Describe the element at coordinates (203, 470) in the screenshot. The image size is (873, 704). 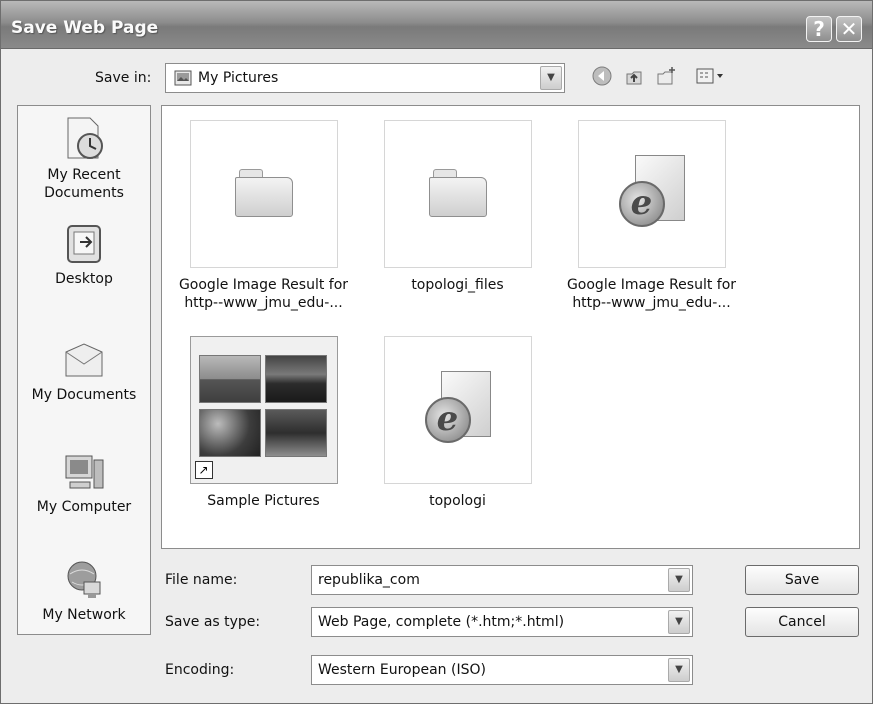
I see `shortcut-arrow-icon: ↗` at that location.